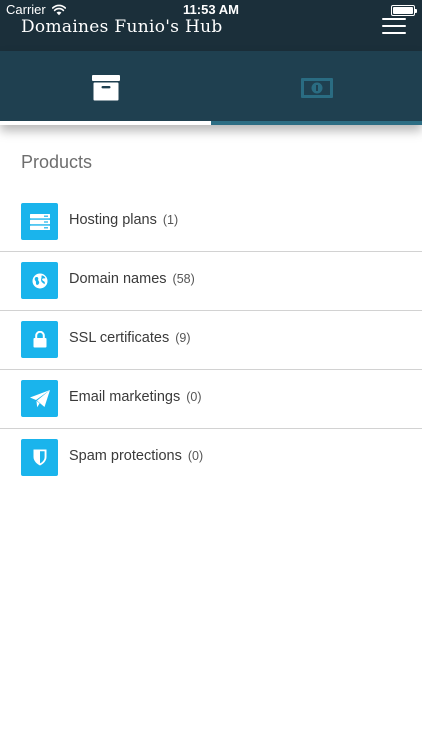 This screenshot has height=750, width=422. I want to click on shield-icon, so click(39, 457).